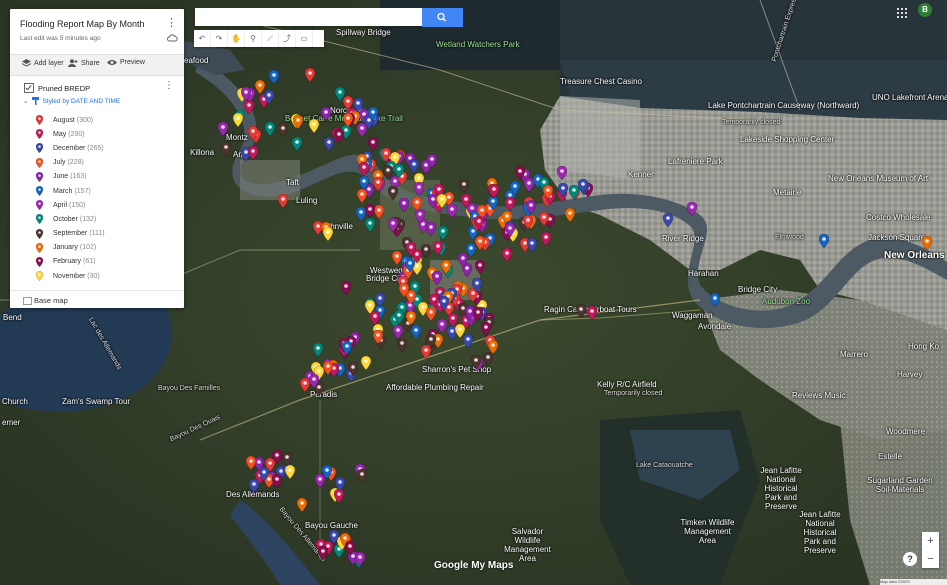  I want to click on hand-icon: ✋, so click(236, 38).